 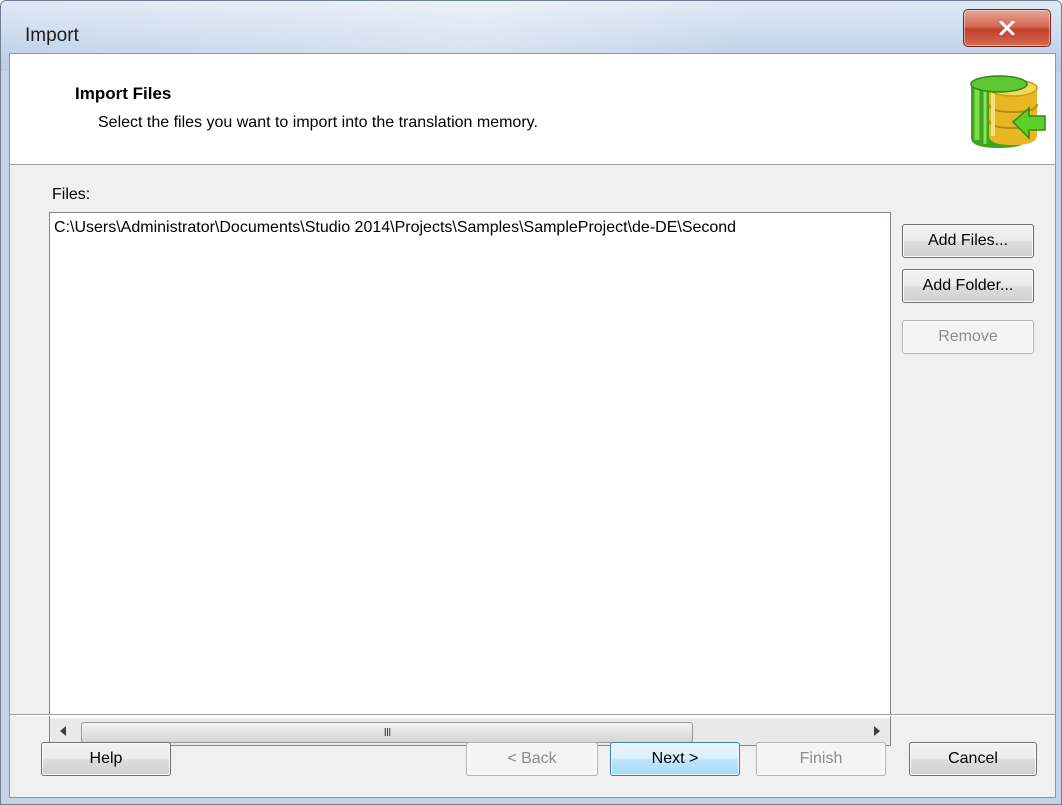 I want to click on remove-button: Remove, so click(x=968, y=337).